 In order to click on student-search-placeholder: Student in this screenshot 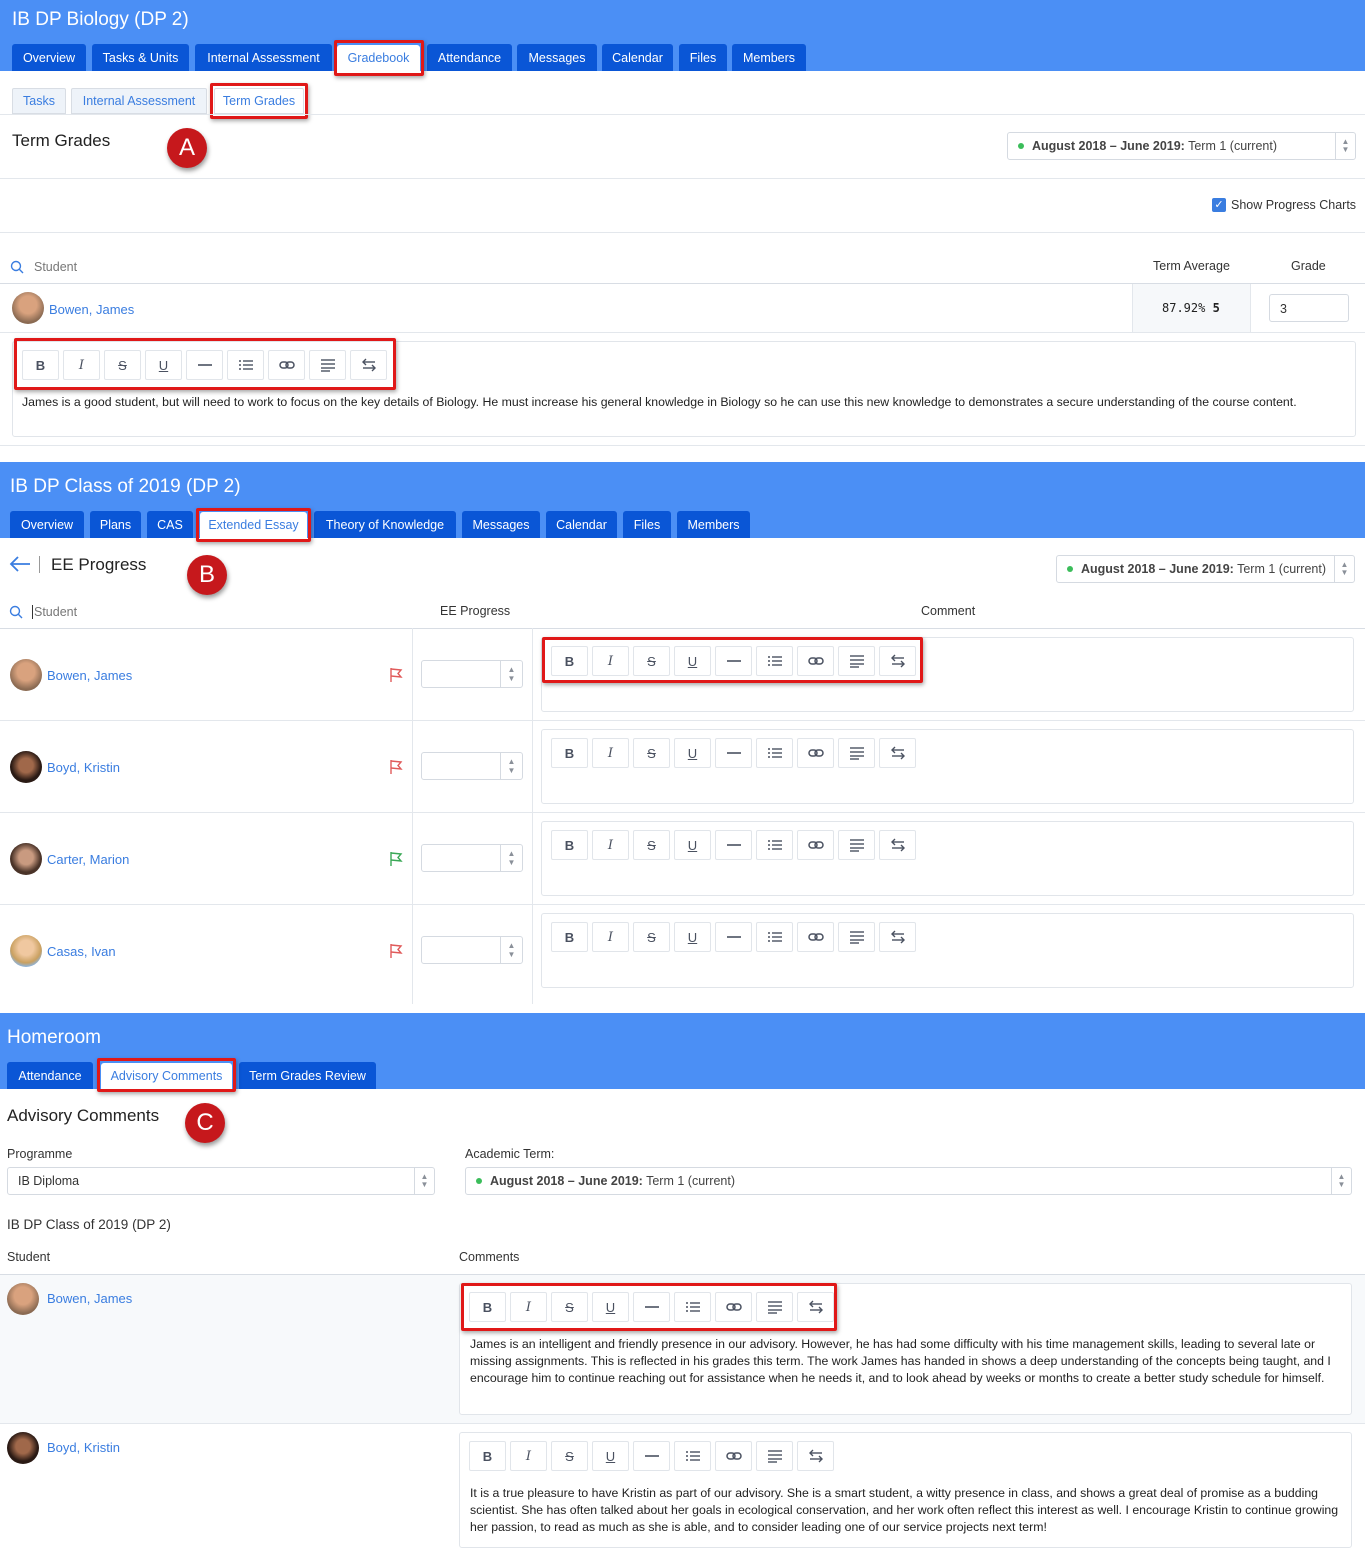, I will do `click(55, 267)`.